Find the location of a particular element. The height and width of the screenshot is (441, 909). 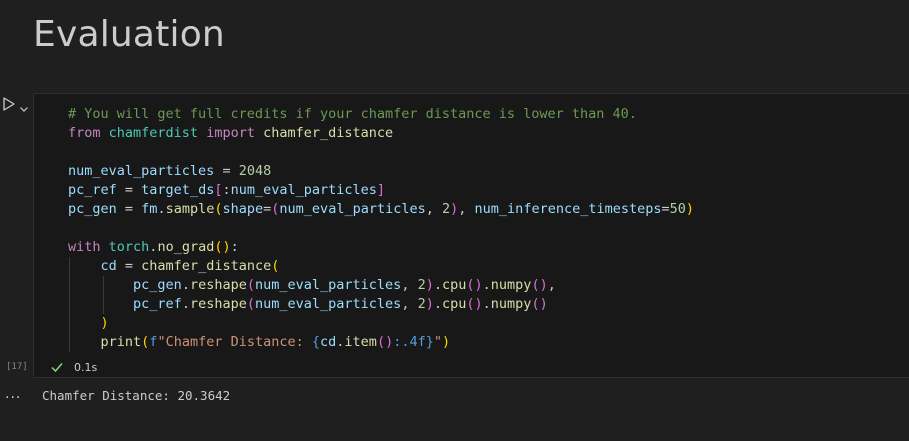

markdown-heading: Evaluation is located at coordinates (129, 34).